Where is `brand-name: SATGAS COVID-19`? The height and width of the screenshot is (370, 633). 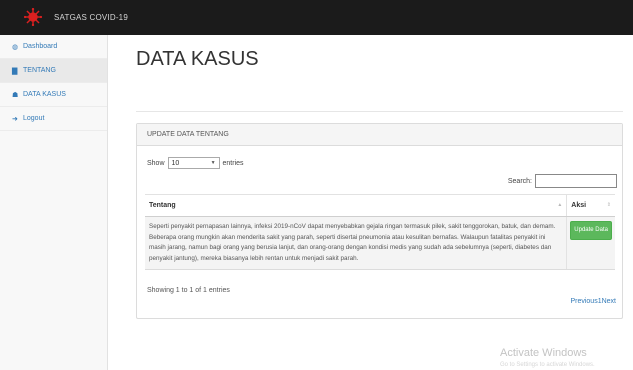 brand-name: SATGAS COVID-19 is located at coordinates (91, 17).